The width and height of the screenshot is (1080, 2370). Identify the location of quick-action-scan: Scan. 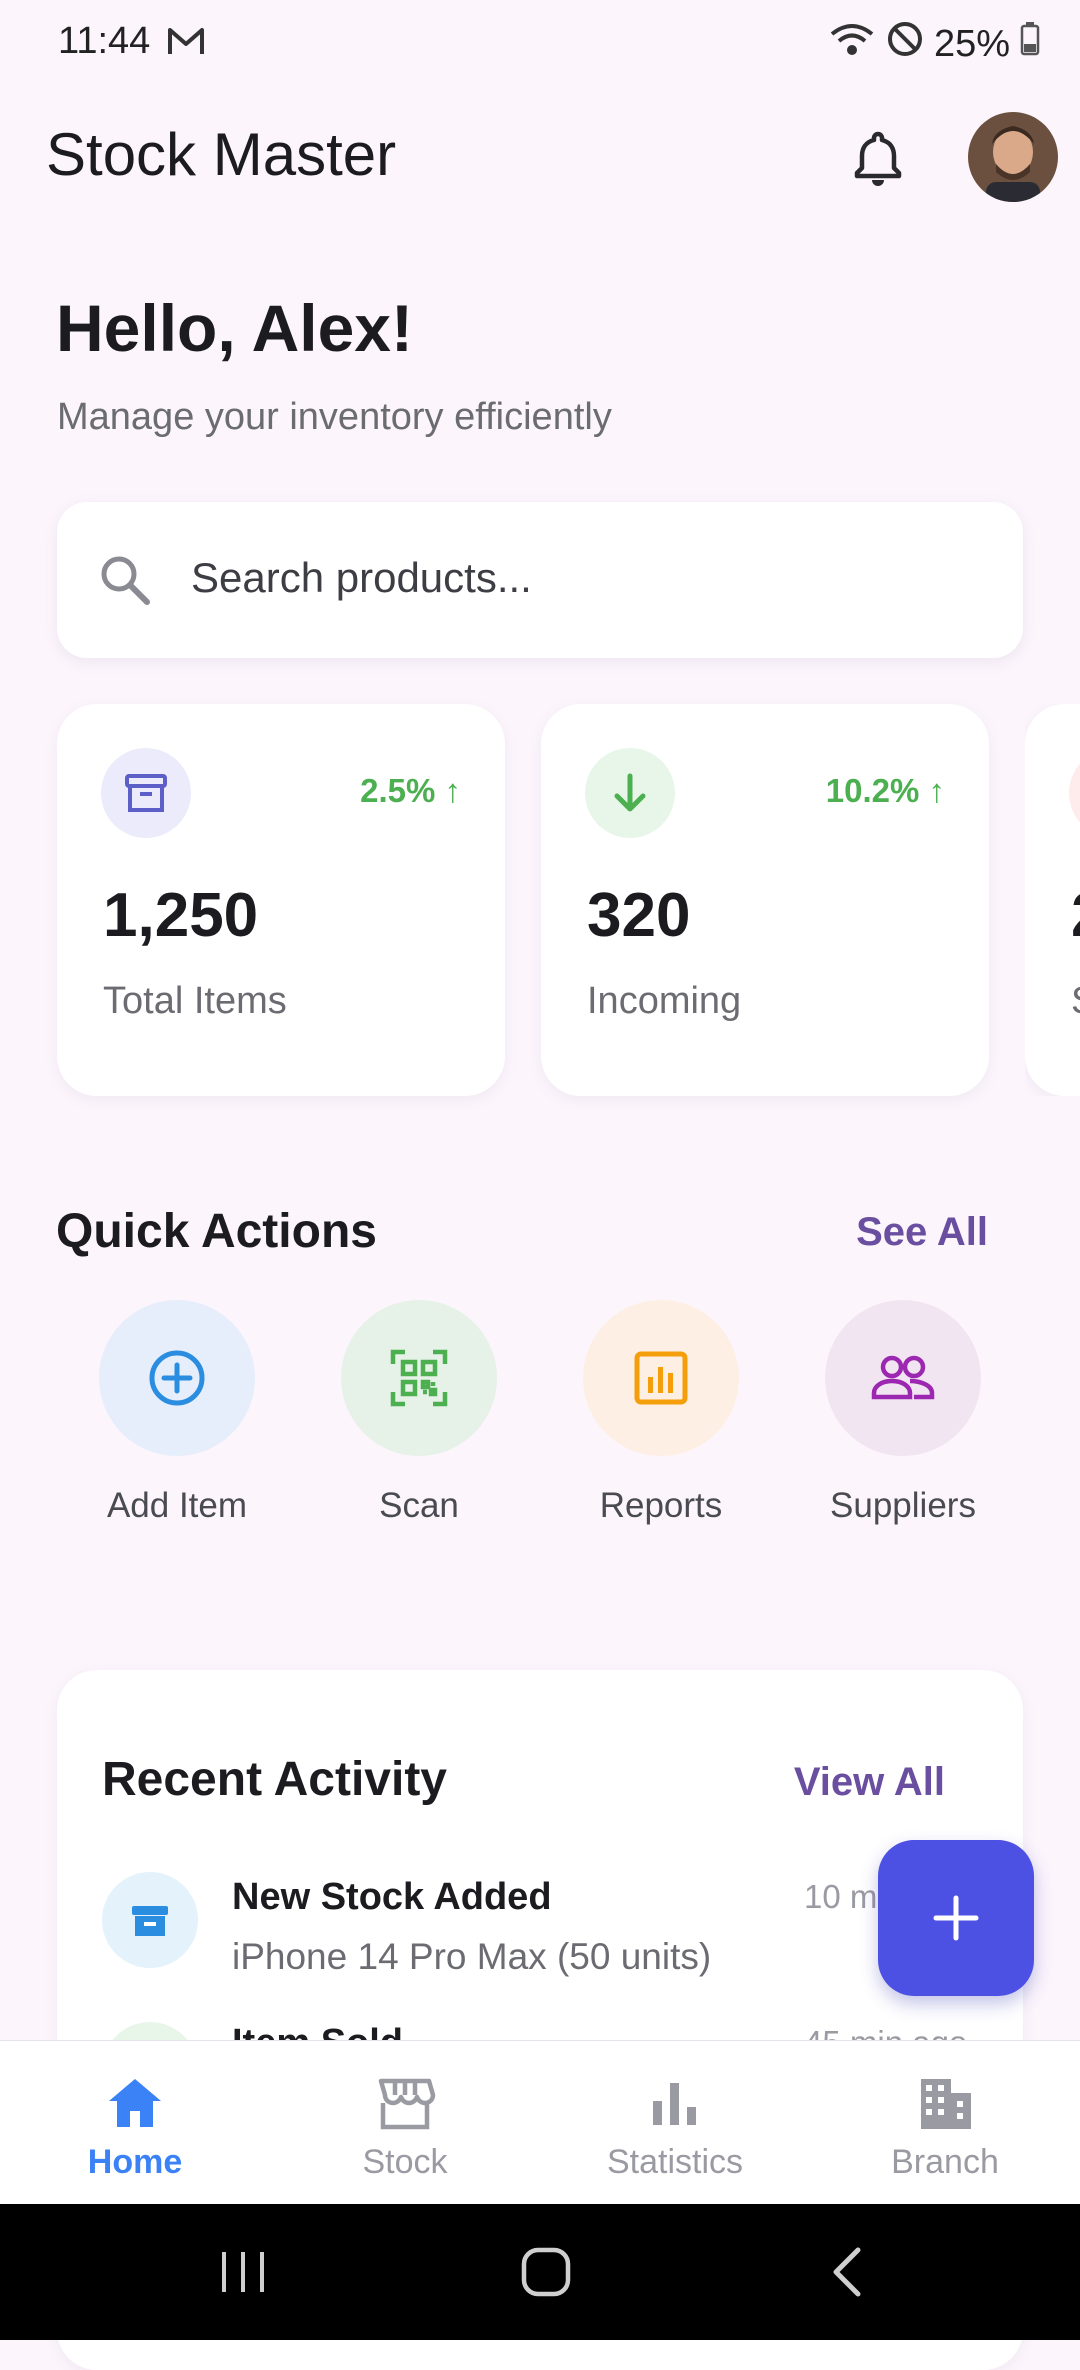
(419, 1413).